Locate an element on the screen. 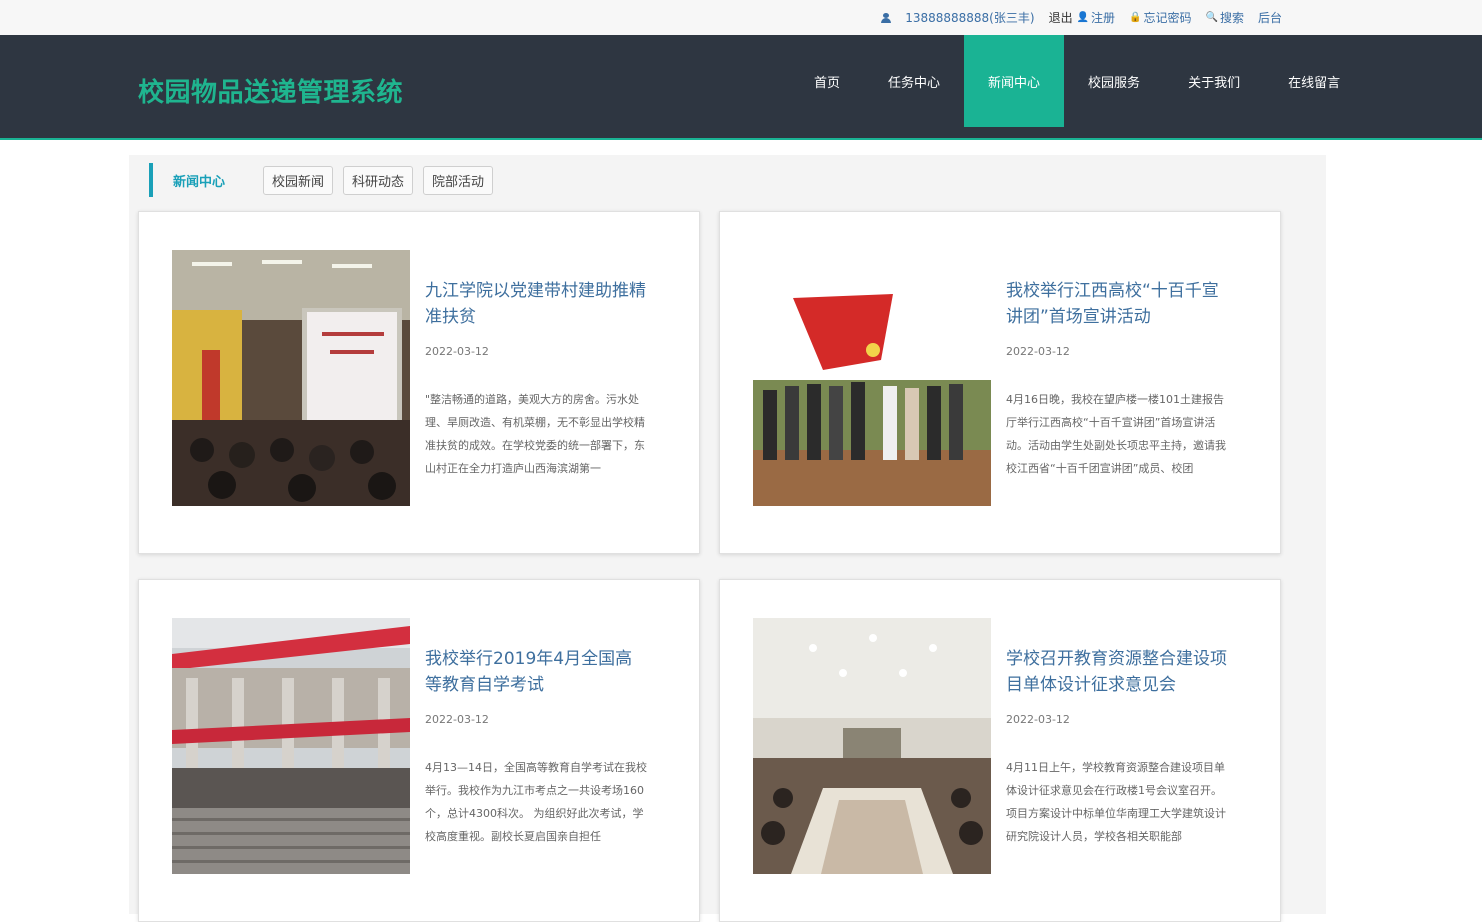 This screenshot has height=922, width=1482. section-title: 新闻中心 is located at coordinates (199, 182).